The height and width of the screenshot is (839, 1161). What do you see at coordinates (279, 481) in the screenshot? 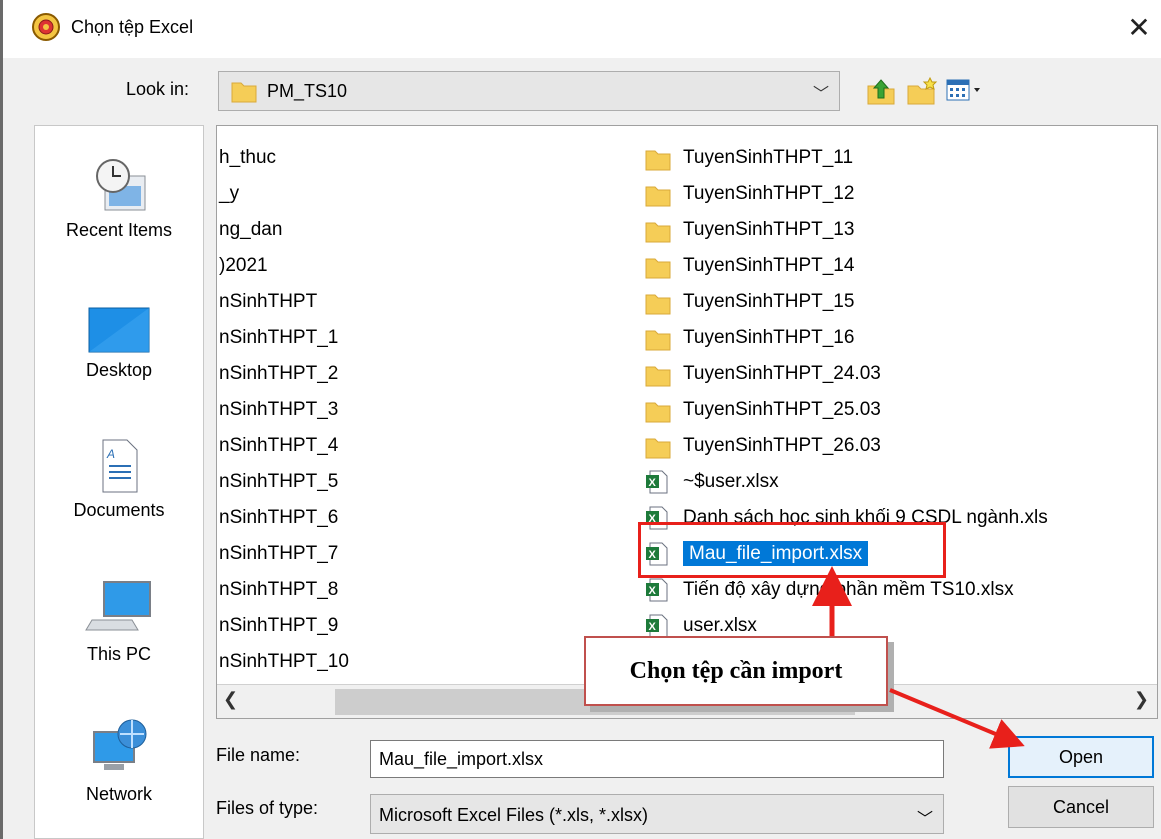
I see `item-label: nSinhTHPT_5` at bounding box center [279, 481].